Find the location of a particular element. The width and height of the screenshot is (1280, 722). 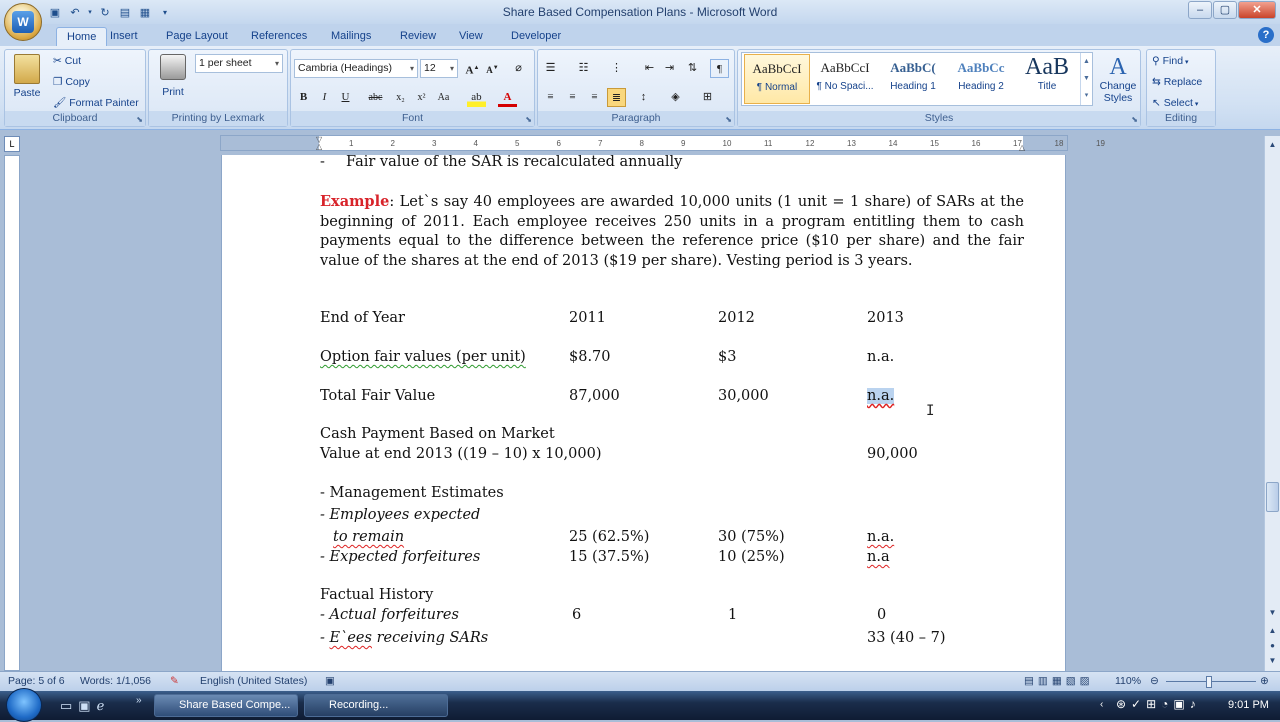

multilevel-list-icon: ⋮ is located at coordinates (616, 68).